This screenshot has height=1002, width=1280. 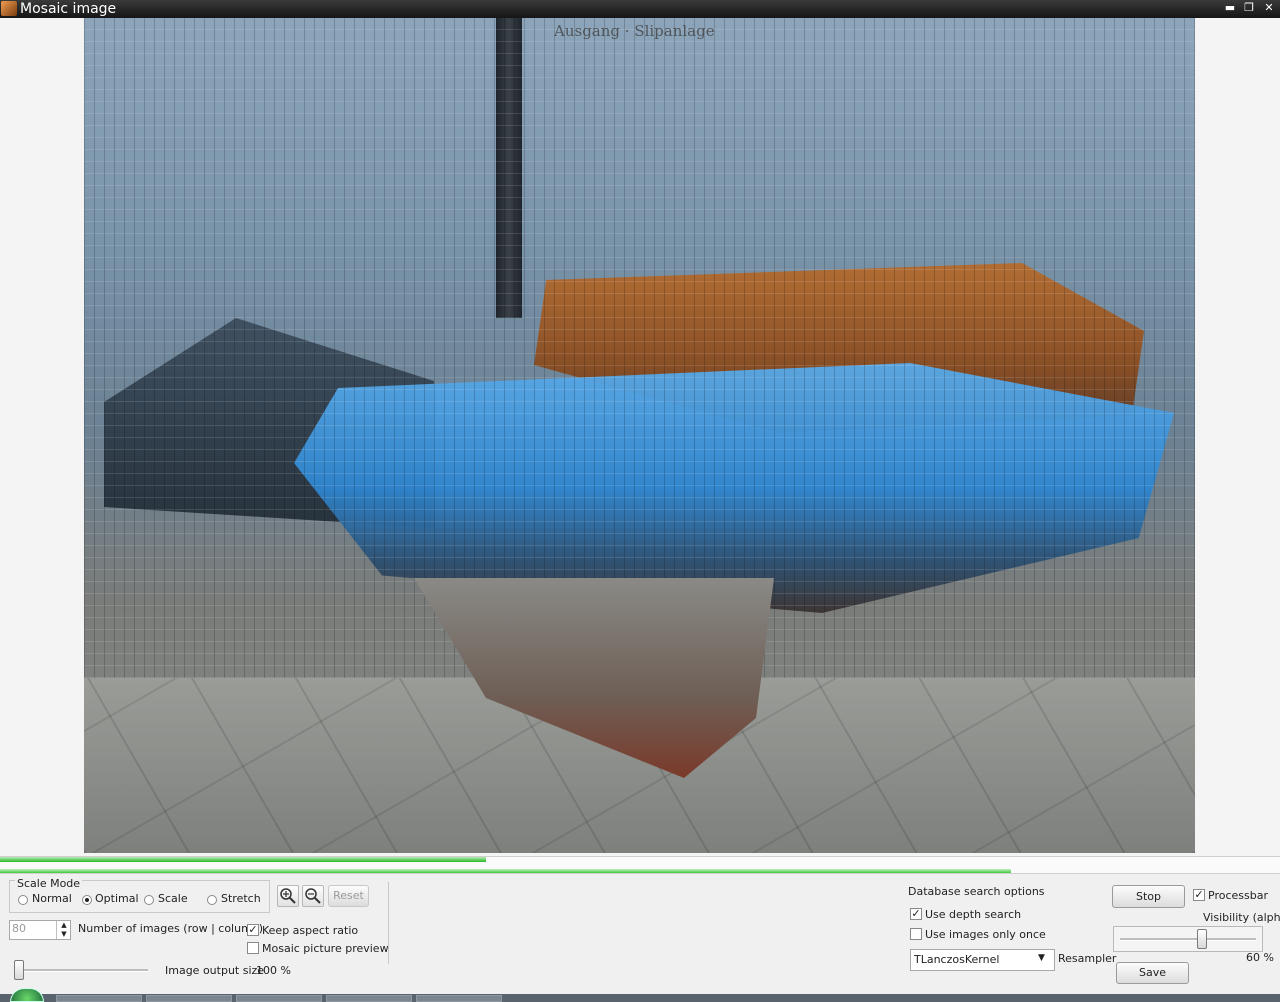 What do you see at coordinates (27, 995) in the screenshot?
I see `start-button` at bounding box center [27, 995].